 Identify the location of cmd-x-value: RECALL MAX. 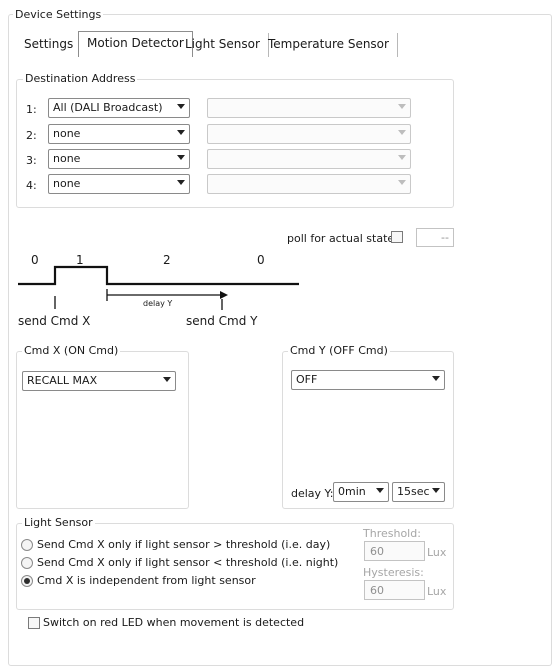
(62, 380).